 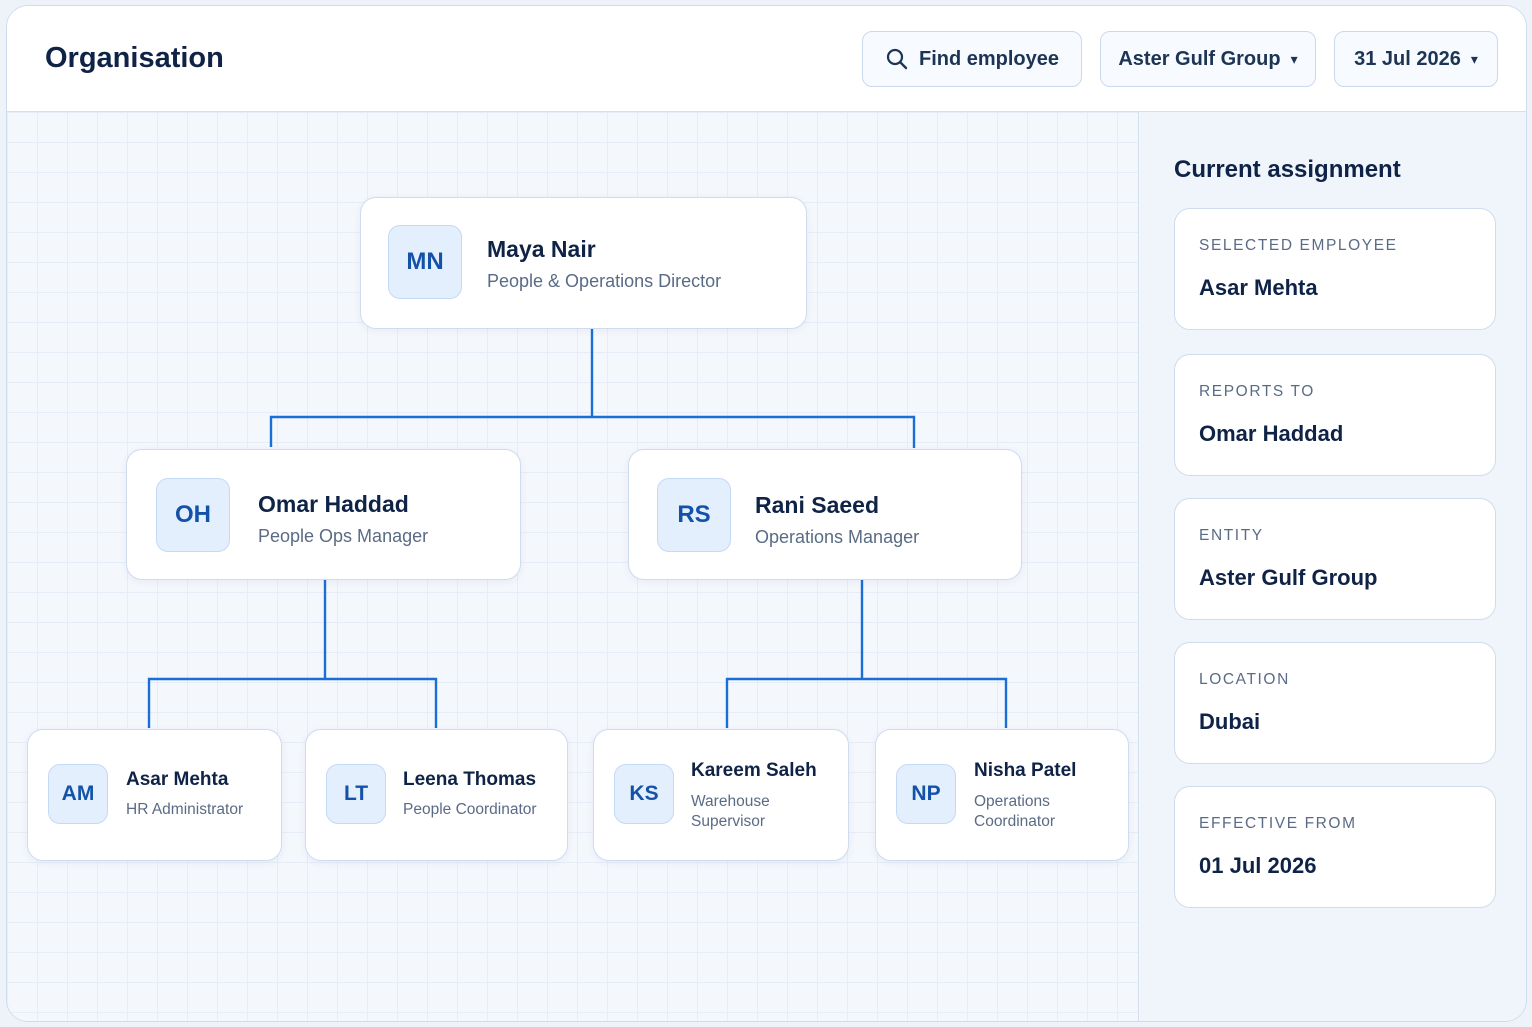 I want to click on employee-role: HR Administrator, so click(x=185, y=809).